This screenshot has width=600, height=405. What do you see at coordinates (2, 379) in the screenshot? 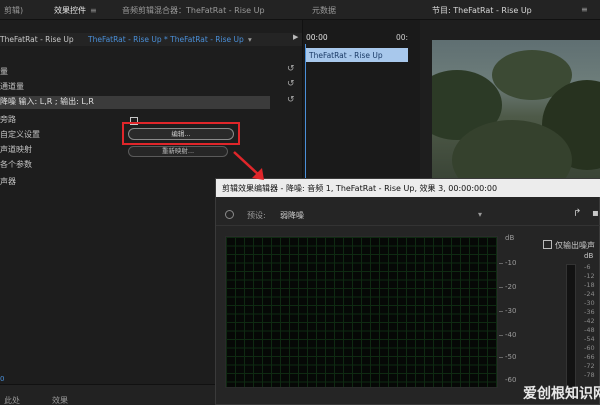
I see `timecode-value: 0` at bounding box center [2, 379].